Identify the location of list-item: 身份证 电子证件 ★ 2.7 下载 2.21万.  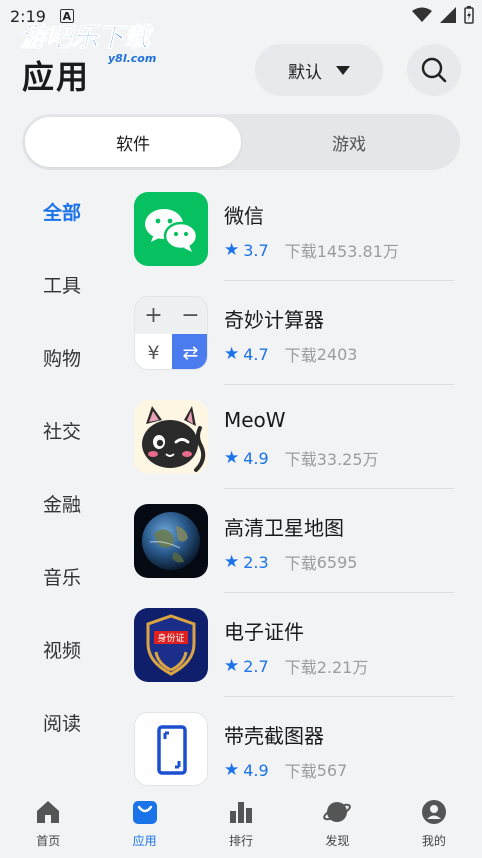
(297, 656).